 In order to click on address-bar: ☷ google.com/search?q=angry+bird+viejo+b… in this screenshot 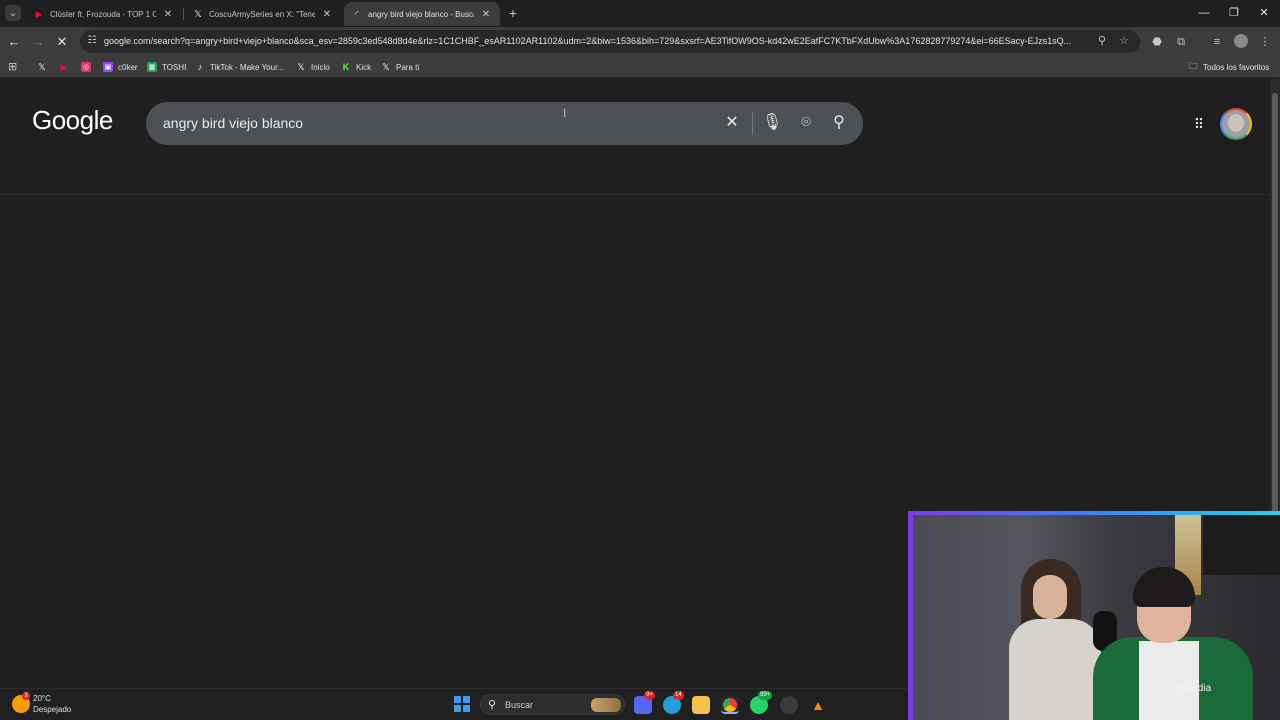, I will do `click(610, 41)`.